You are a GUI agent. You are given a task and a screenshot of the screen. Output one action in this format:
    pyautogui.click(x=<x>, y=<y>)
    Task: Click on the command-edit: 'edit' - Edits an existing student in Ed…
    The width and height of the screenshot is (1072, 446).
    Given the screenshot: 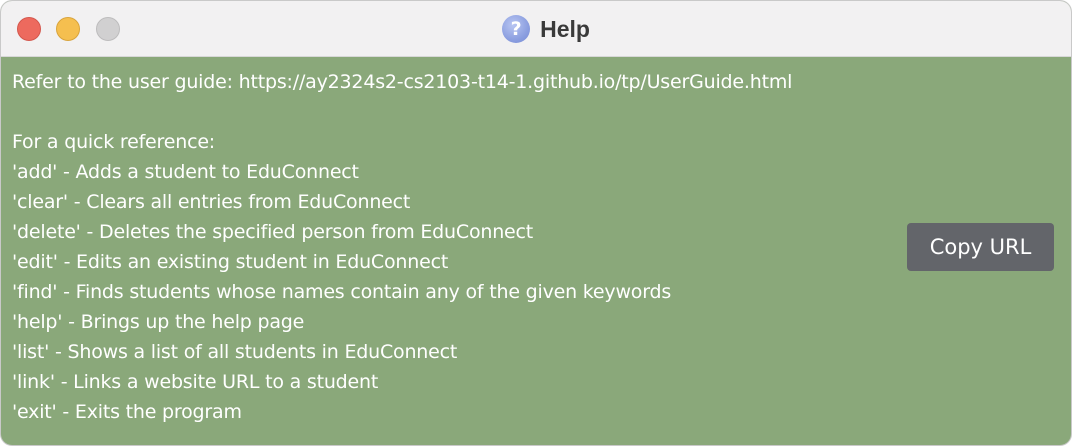 What is the action you would take?
    pyautogui.click(x=230, y=262)
    